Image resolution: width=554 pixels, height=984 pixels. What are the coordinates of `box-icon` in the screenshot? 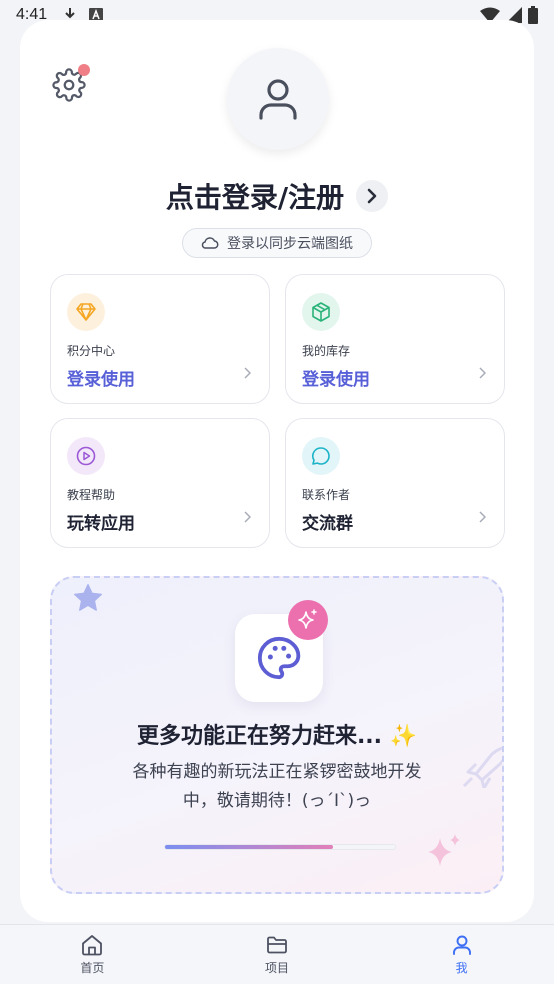 It's located at (321, 312).